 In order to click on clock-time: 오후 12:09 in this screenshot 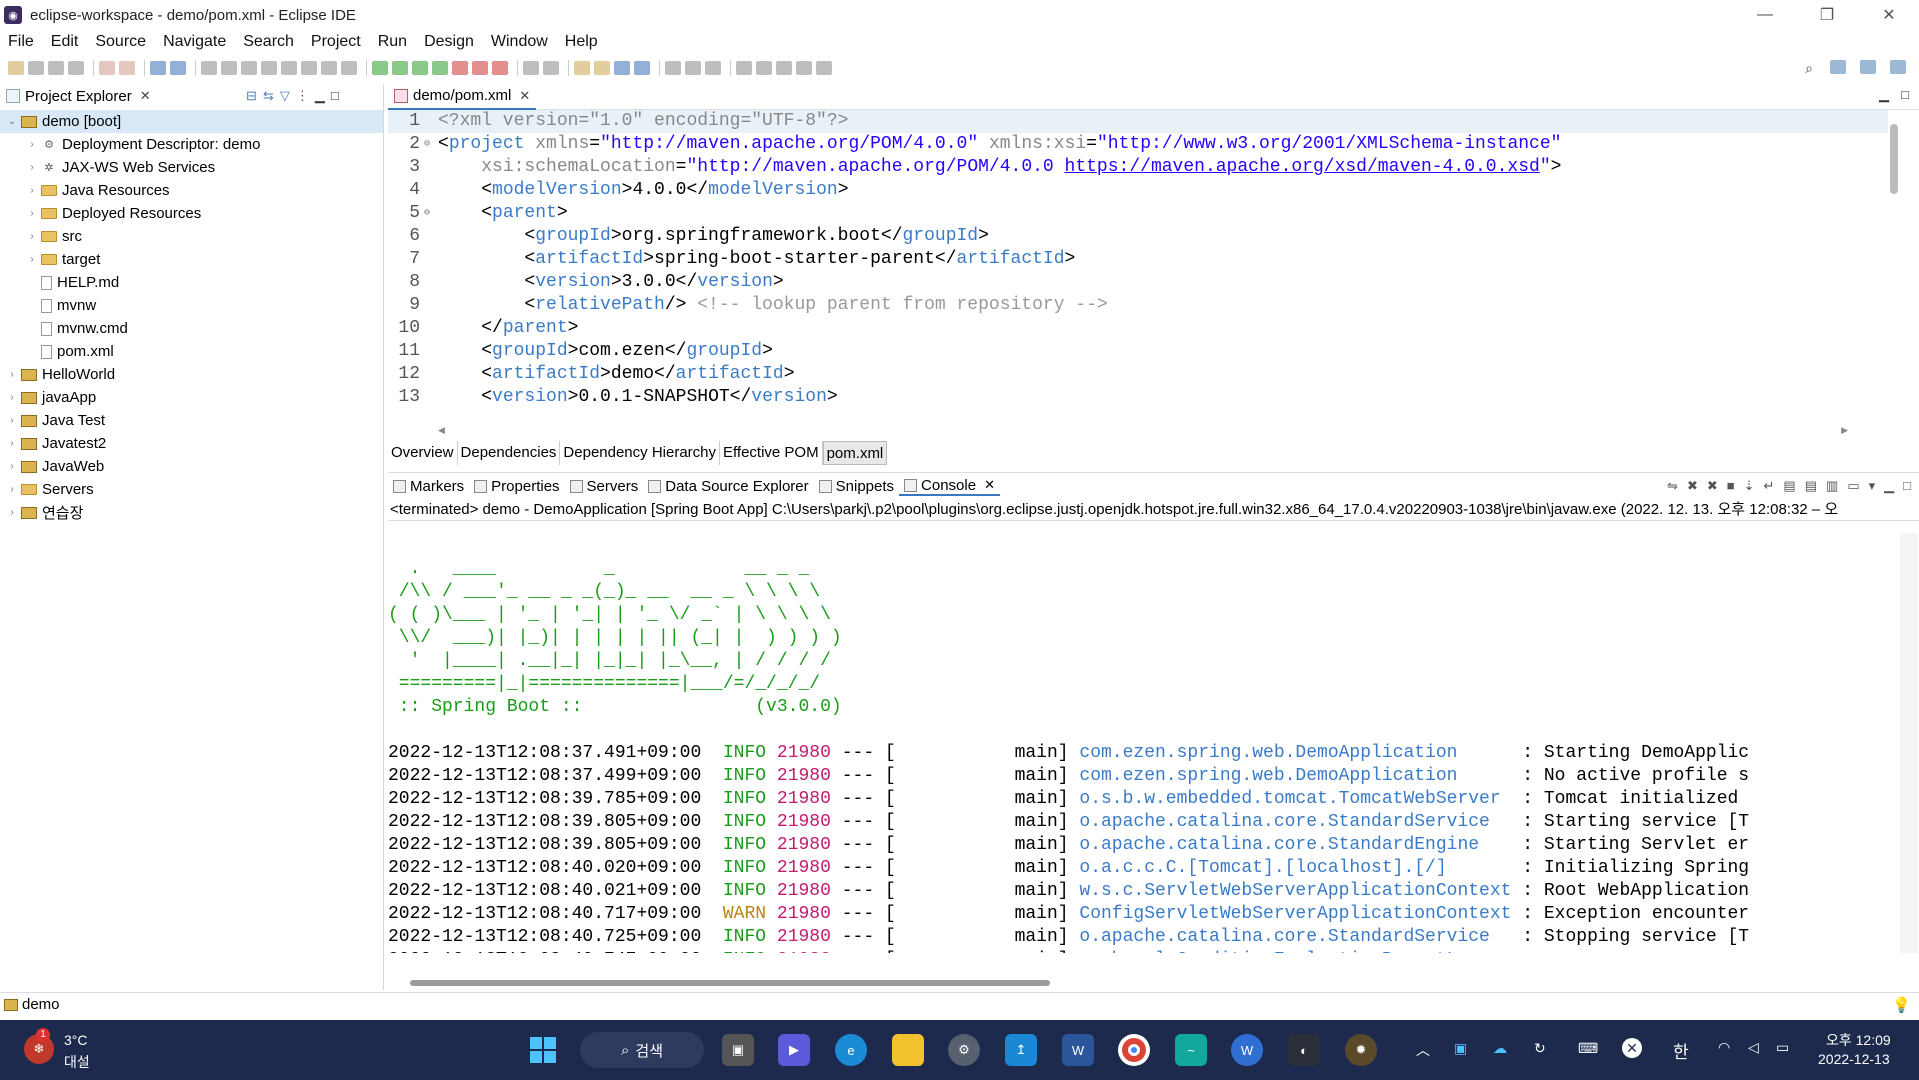, I will do `click(1858, 1040)`.